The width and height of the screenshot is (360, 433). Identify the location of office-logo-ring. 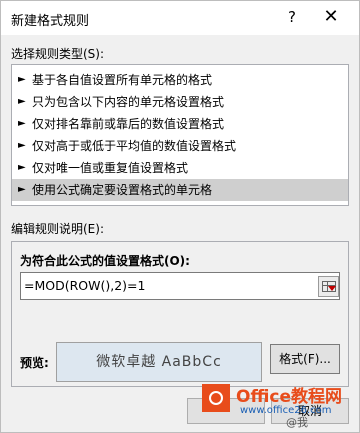
(216, 398).